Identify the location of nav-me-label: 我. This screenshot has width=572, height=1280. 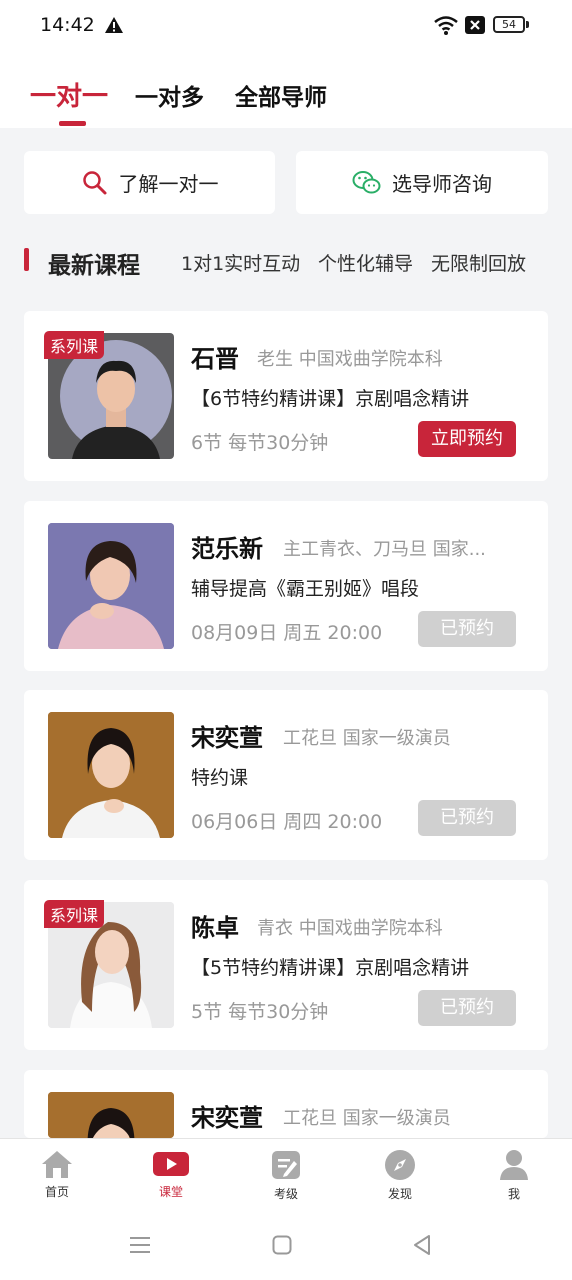
(513, 1194).